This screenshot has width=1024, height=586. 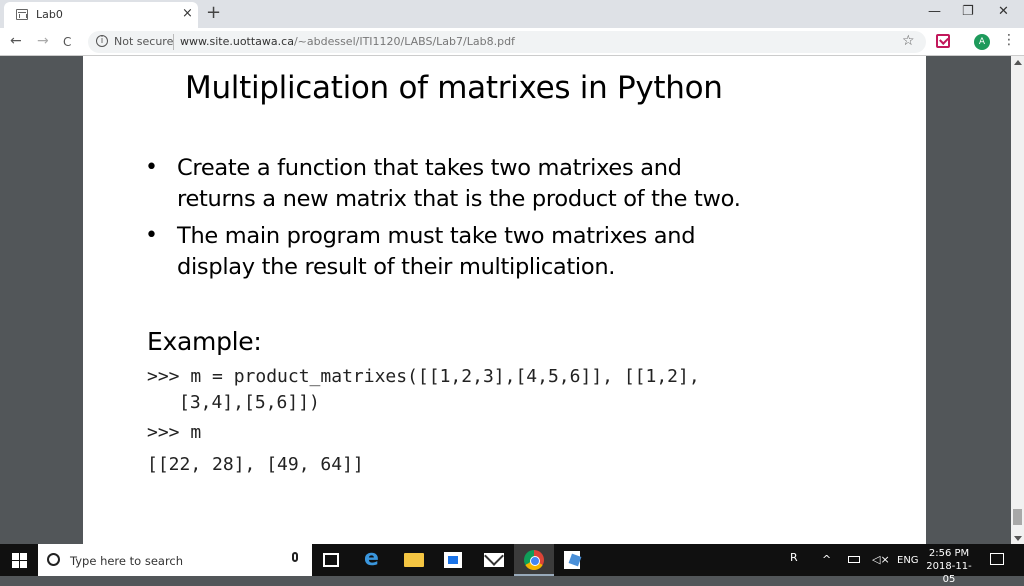 I want to click on search-placeholder: Type here to search, so click(x=127, y=561).